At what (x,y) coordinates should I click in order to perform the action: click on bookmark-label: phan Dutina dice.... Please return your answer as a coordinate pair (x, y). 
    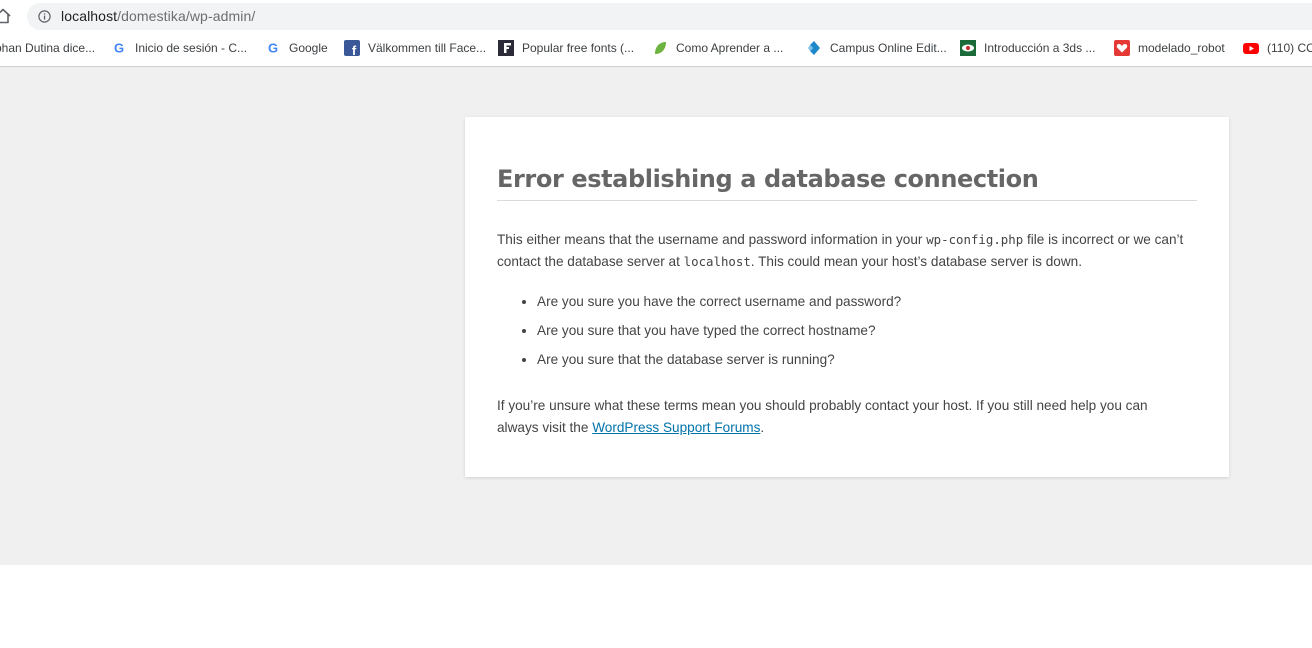
    Looking at the image, I should click on (48, 48).